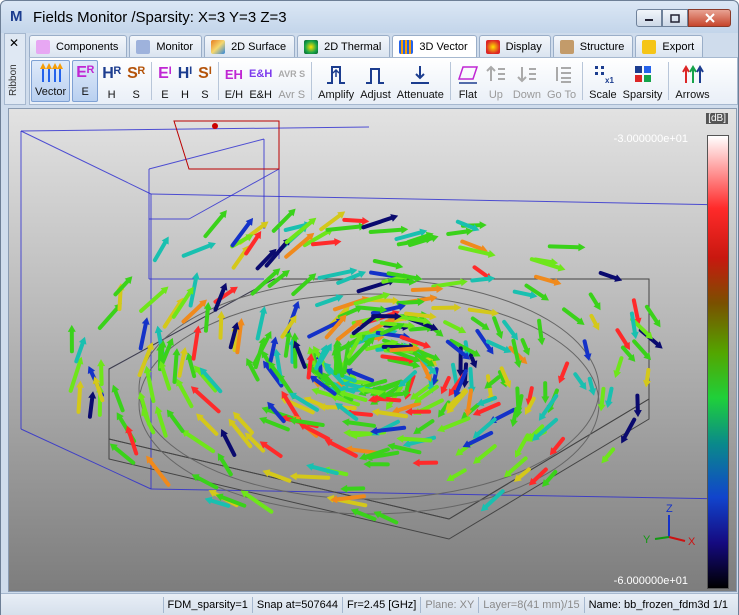 Image resolution: width=739 pixels, height=615 pixels. Describe the element at coordinates (375, 81) in the screenshot. I see `adjust-button: Adjust` at that location.